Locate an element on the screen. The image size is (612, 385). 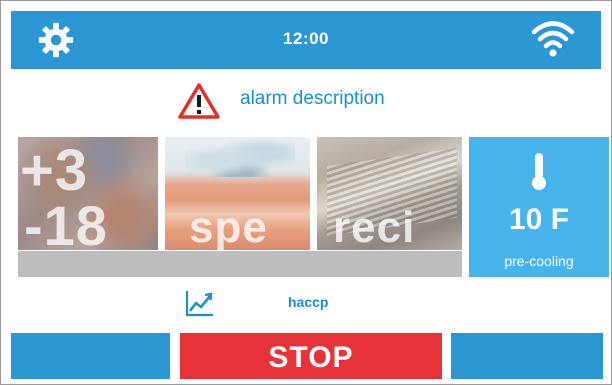
top-bar: 12:00 is located at coordinates (306, 40).